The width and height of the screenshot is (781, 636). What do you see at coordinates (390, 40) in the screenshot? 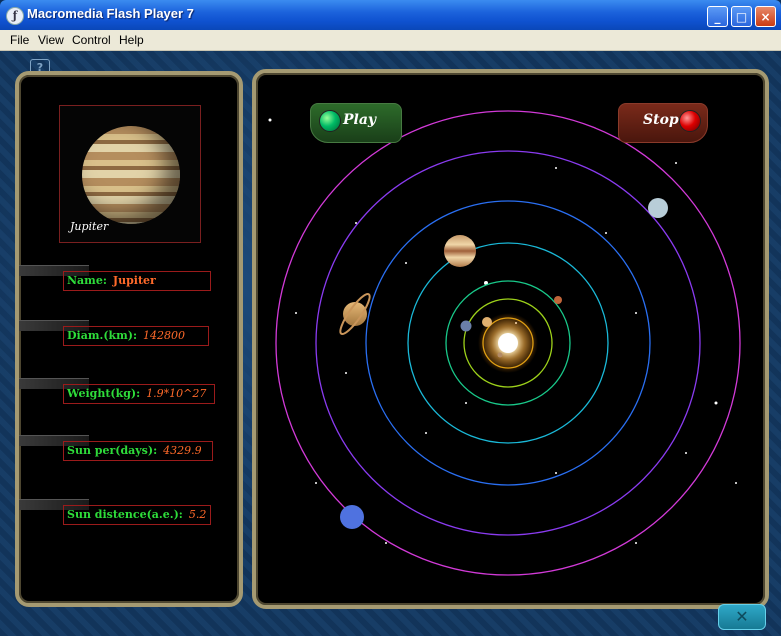
I see `menu-bar: File View Control Help` at bounding box center [390, 40].